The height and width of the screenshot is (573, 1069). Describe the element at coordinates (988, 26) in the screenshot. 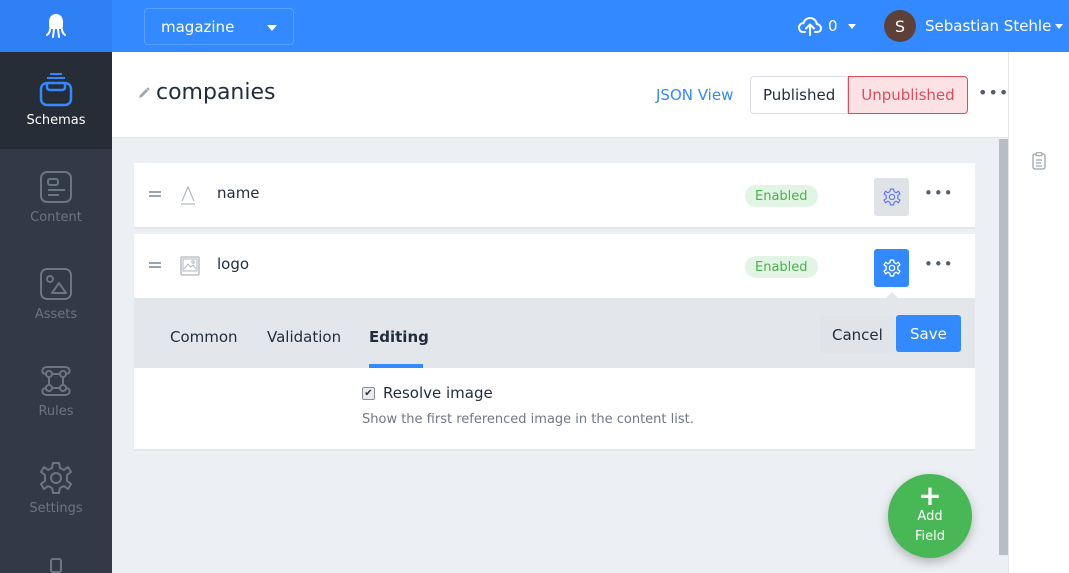

I see `user-name: Sebastian Stehle` at that location.